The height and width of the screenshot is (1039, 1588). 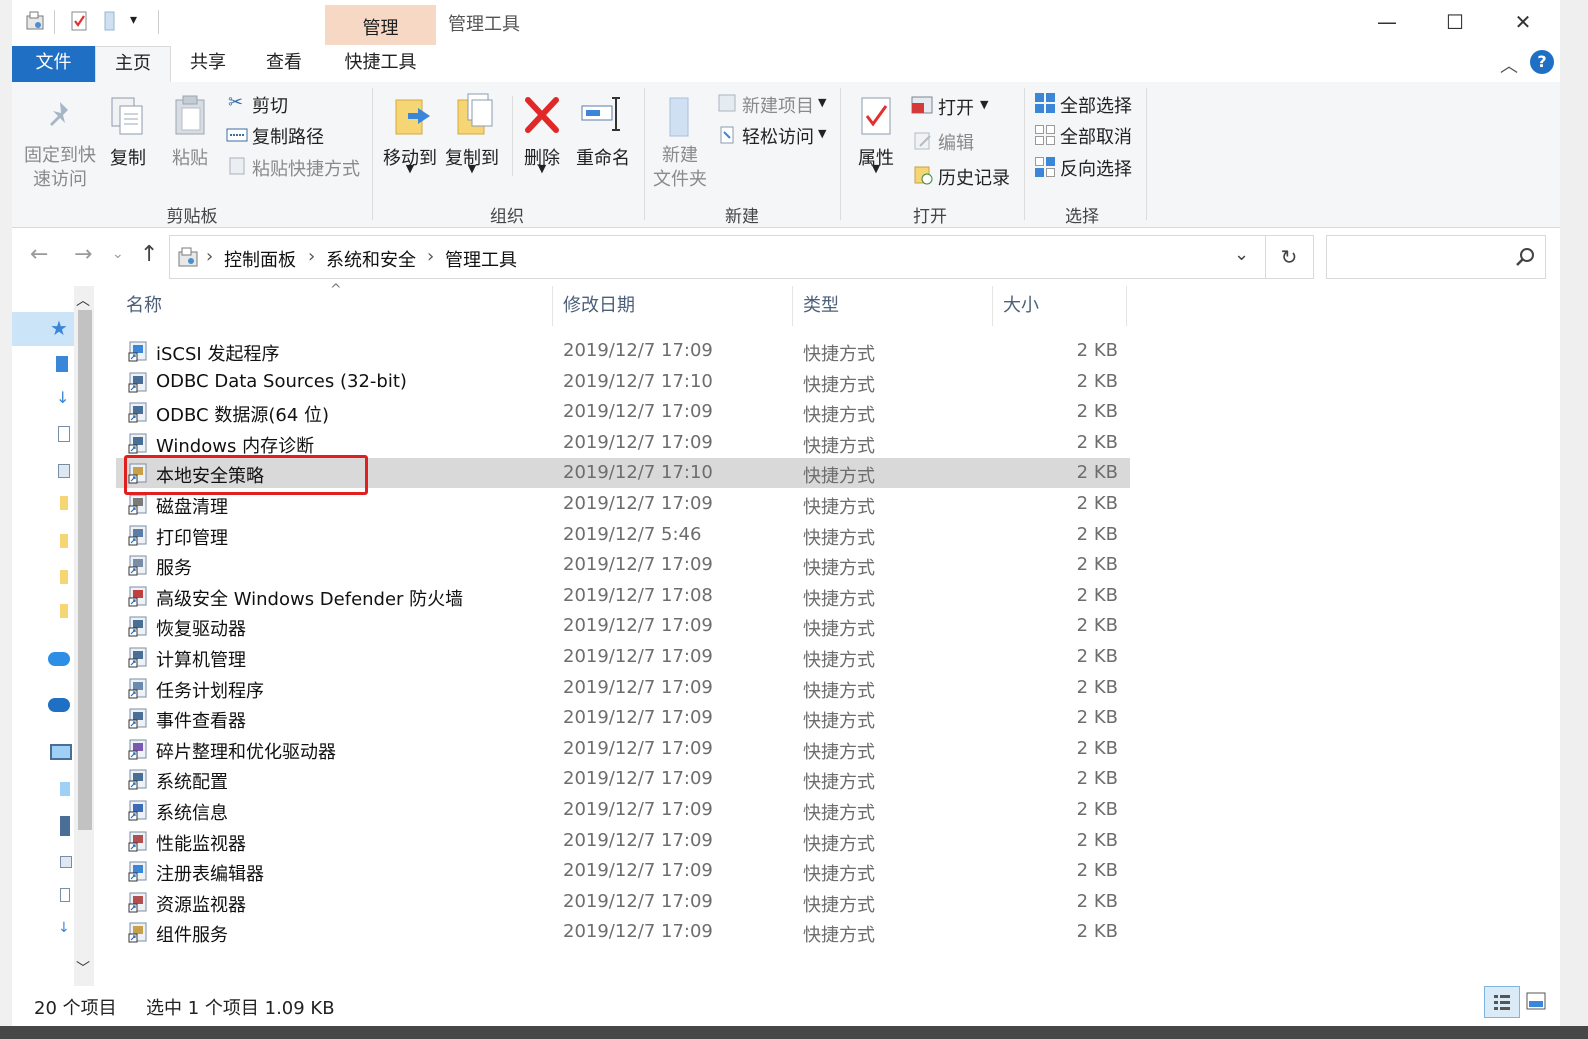 I want to click on recent-locations-chevron-icon: ⌄, so click(x=118, y=254).